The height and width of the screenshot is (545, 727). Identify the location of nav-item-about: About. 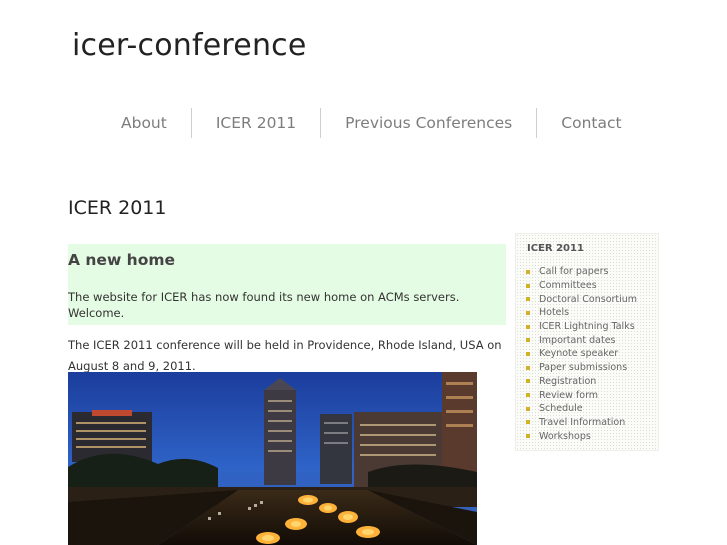
(144, 123).